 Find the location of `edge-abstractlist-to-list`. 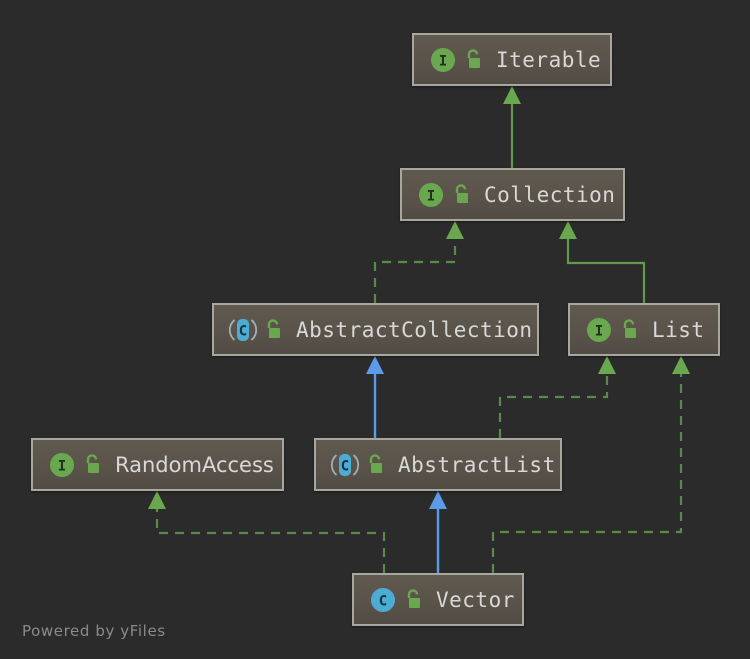

edge-abstractlist-to-list is located at coordinates (557, 397).